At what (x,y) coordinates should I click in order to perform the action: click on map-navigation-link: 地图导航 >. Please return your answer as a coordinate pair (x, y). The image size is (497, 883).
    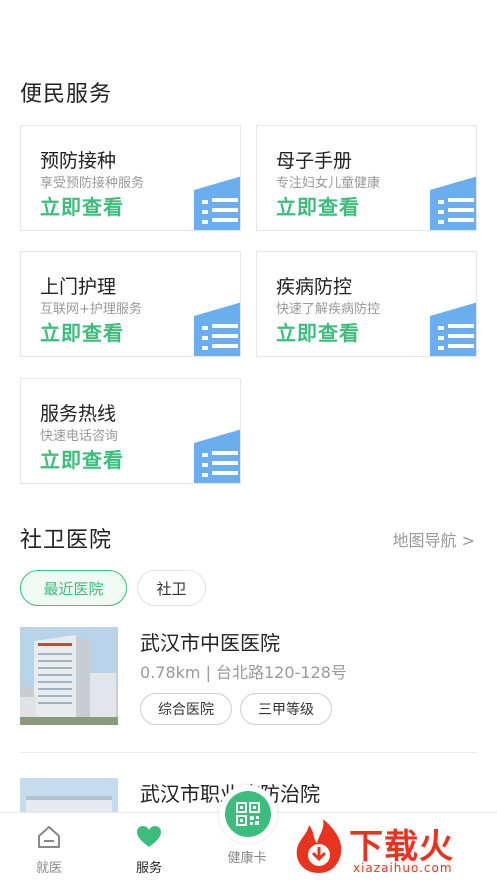
    Looking at the image, I should click on (434, 539).